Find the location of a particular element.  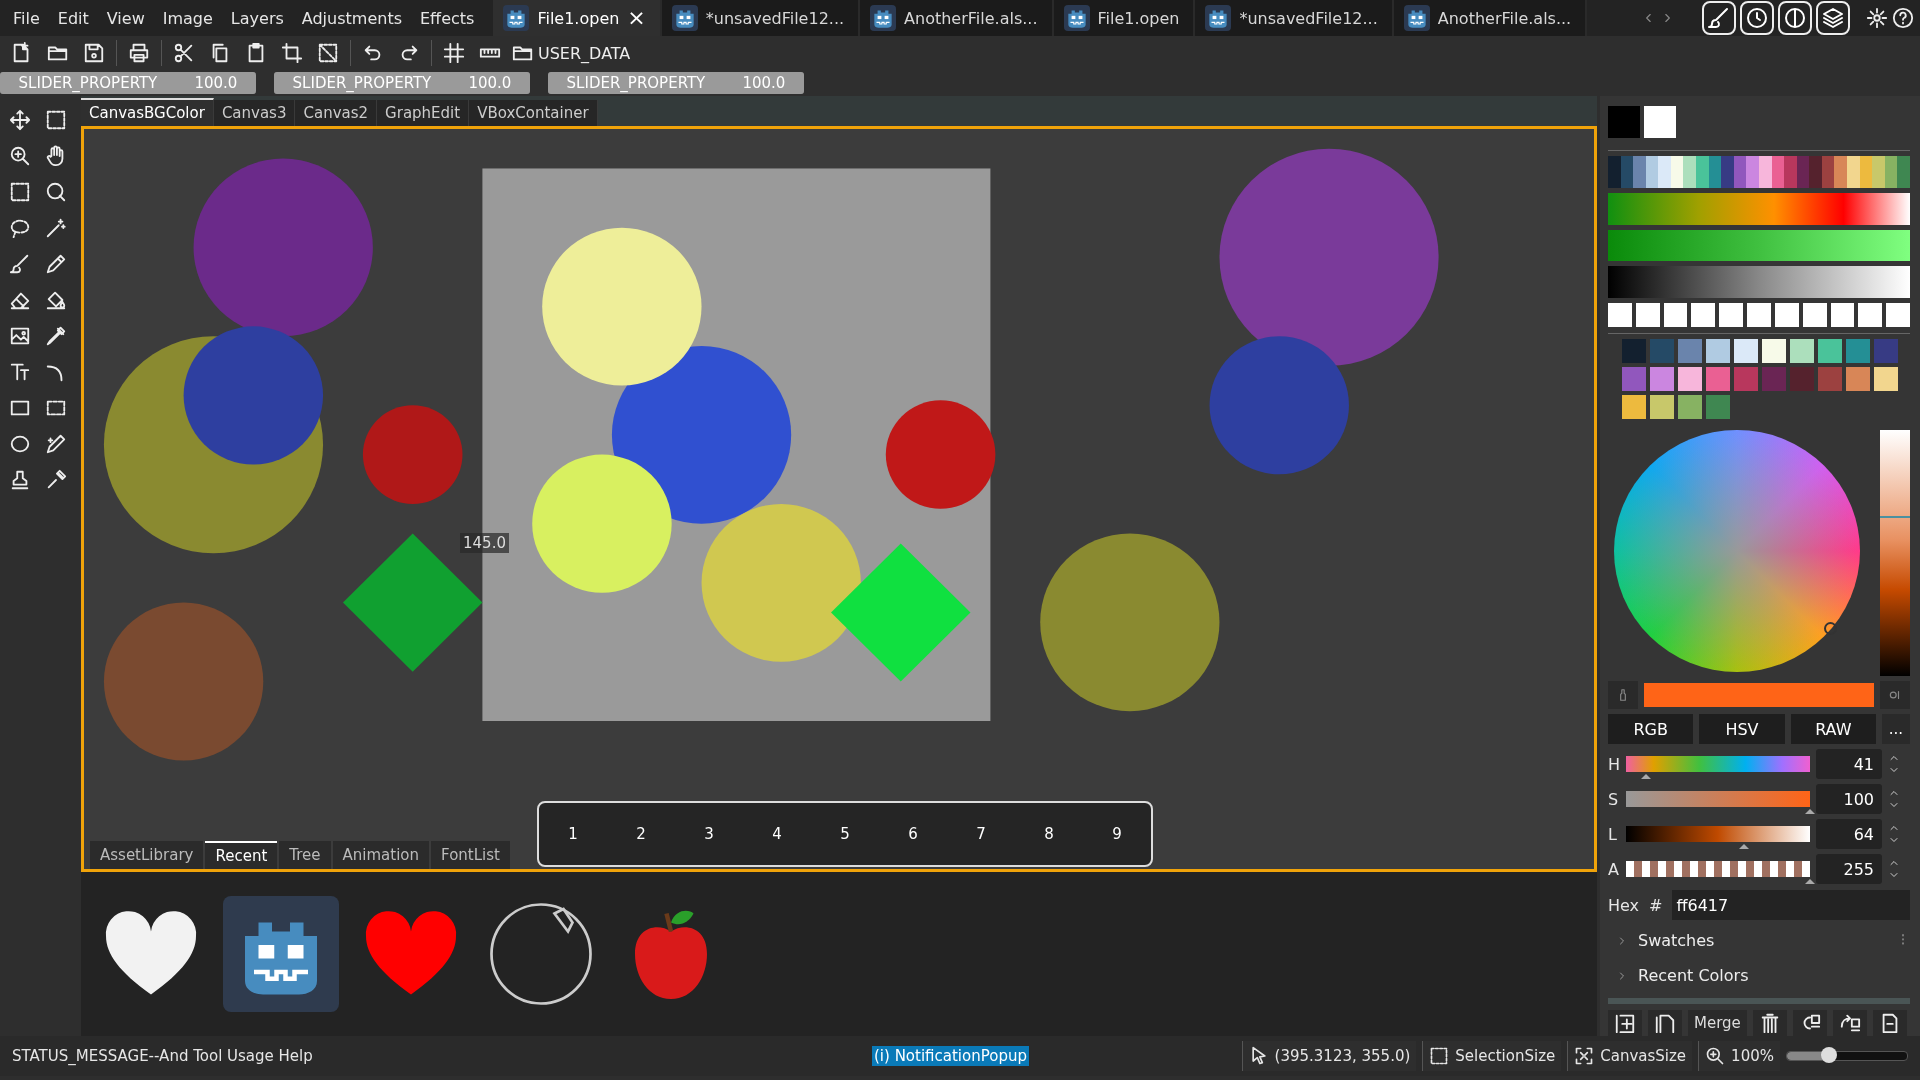

canvas-tab: VBoxContainer is located at coordinates (533, 113).